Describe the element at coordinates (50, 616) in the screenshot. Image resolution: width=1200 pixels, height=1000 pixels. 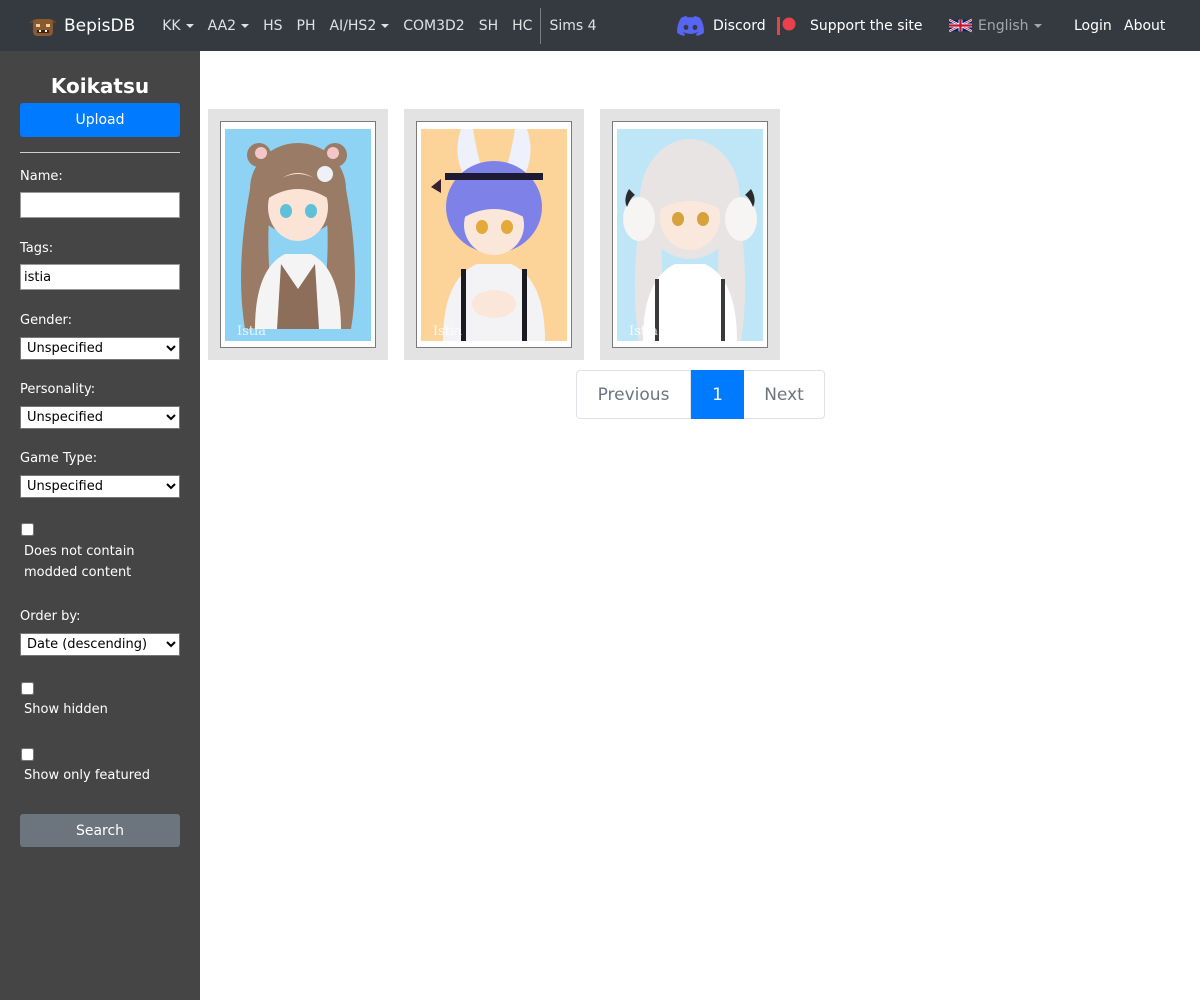
I see `order-by-label: Order by:` at that location.